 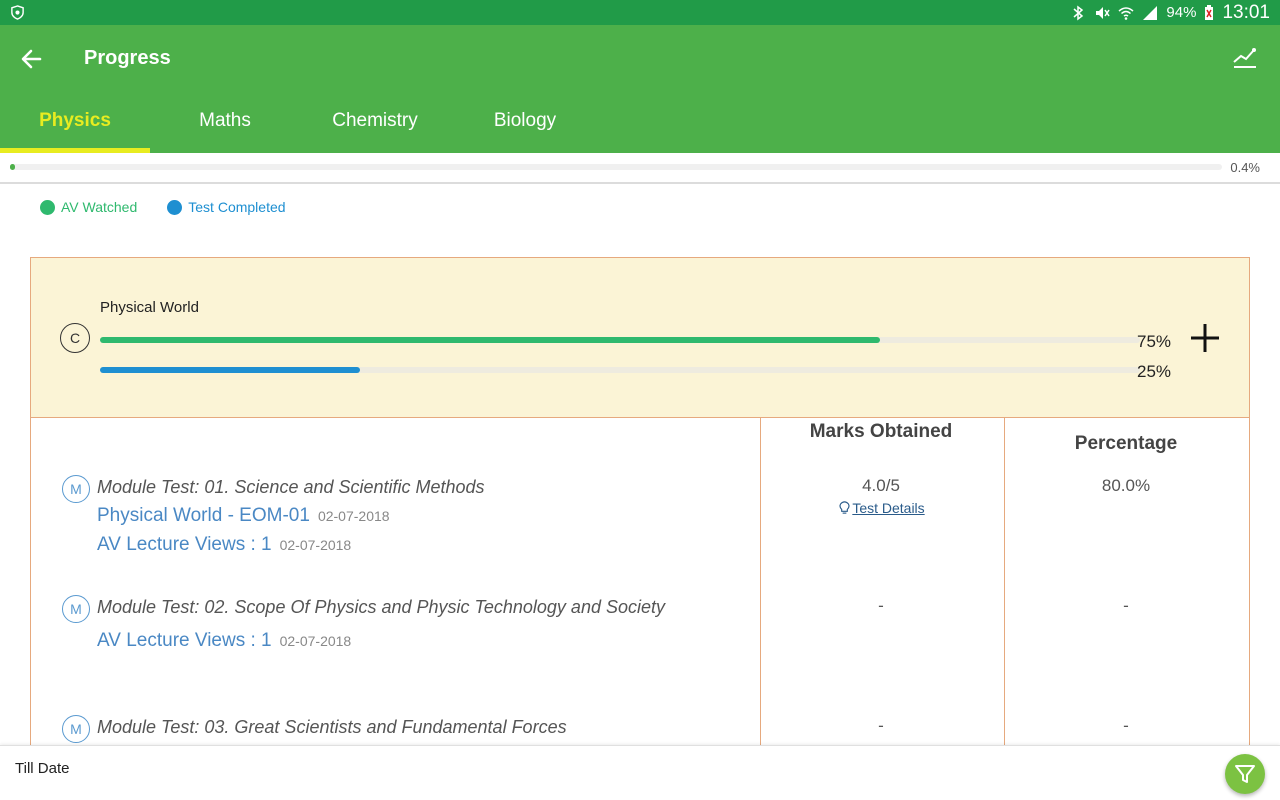 I want to click on test-date: 02-07-2018, so click(x=353, y=516).